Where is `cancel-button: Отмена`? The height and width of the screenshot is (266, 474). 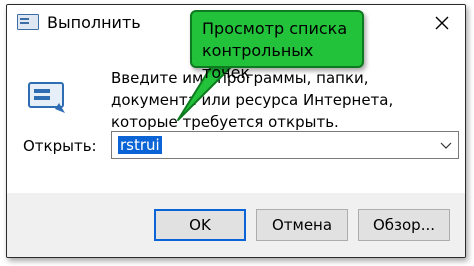 cancel-button: Отмена is located at coordinates (302, 225).